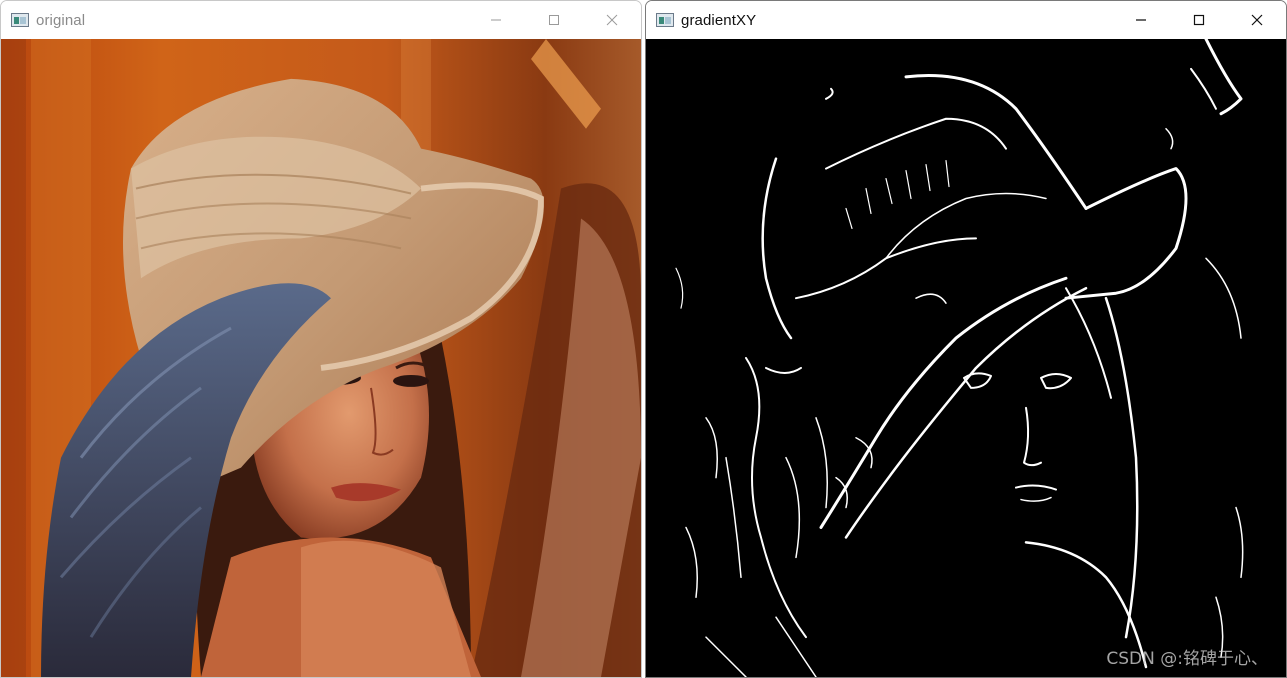  Describe the element at coordinates (719, 20) in the screenshot. I see `gradient-window-title: gradientXY` at that location.